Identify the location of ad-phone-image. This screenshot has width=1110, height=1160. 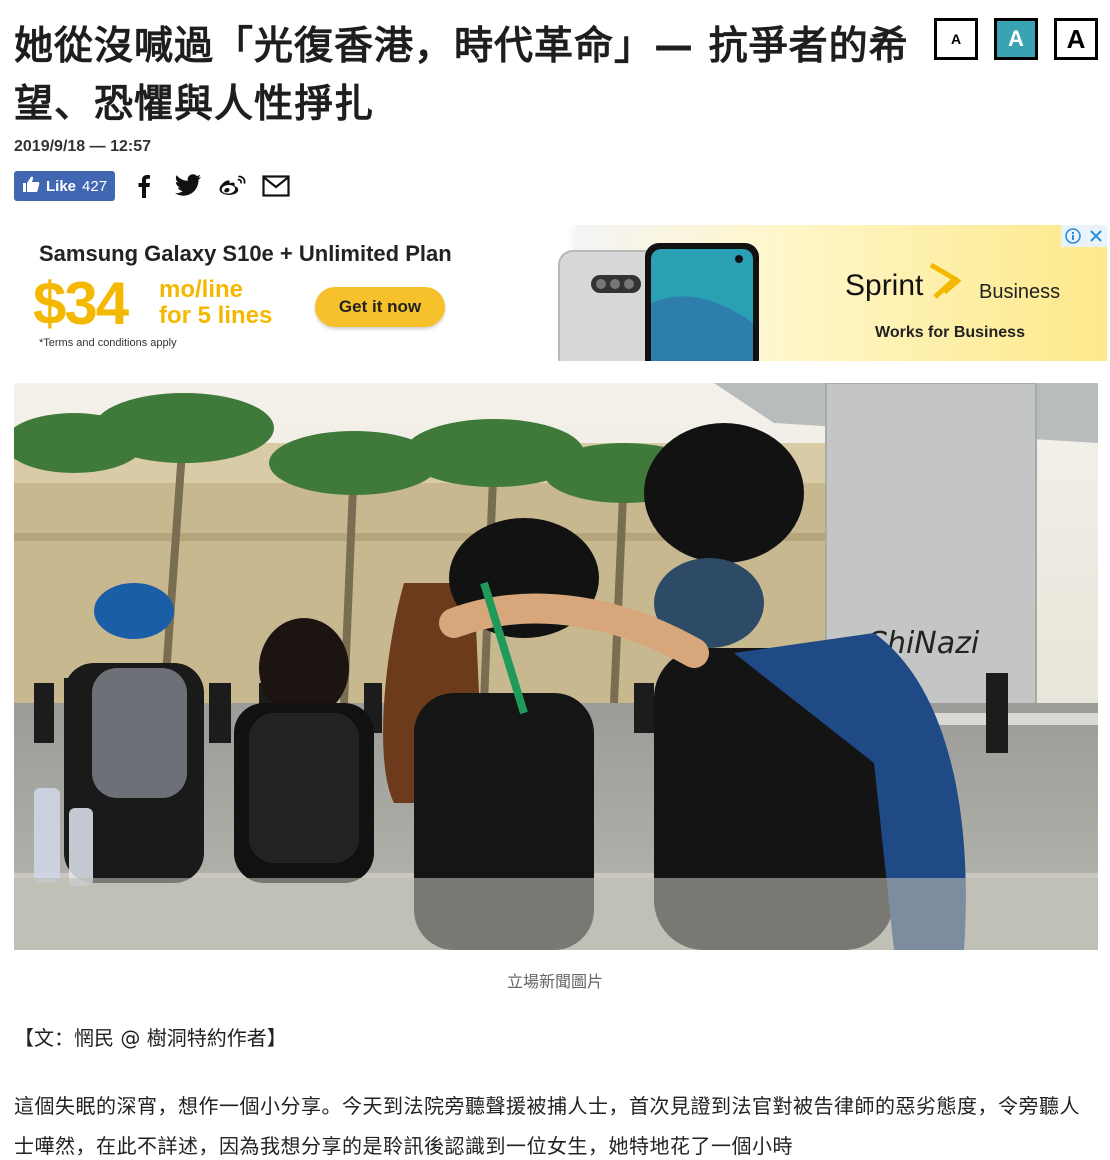
(658, 302).